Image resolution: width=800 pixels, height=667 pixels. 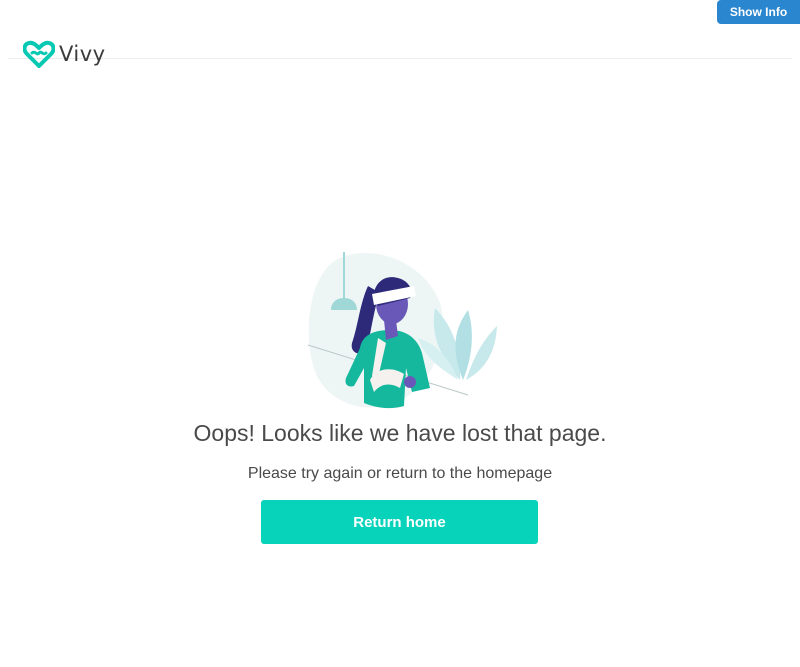 I want to click on return-home-button: Return home, so click(x=399, y=522).